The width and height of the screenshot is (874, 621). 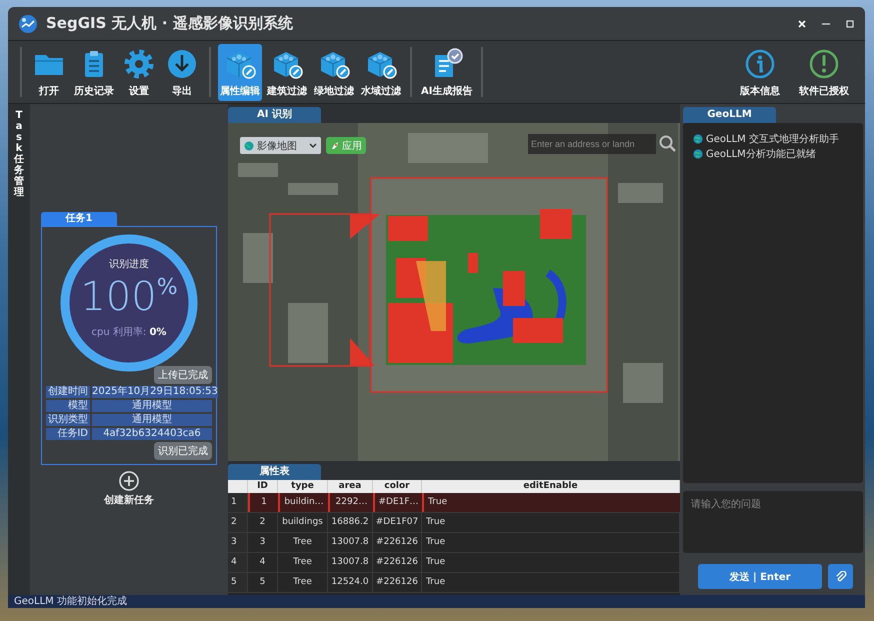 What do you see at coordinates (454, 503) in the screenshot?
I see `table-row: 1 1 buildin… 2292… #DE1F… True` at bounding box center [454, 503].